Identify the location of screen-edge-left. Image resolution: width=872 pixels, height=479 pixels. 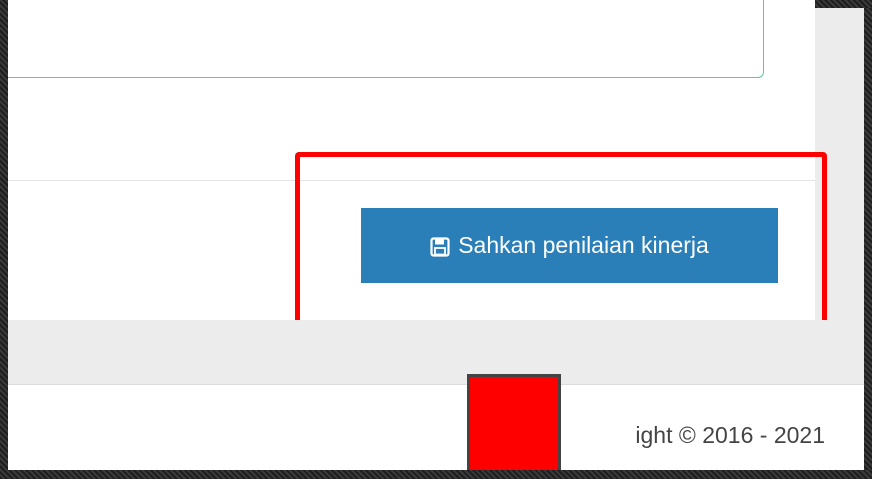
(4, 239).